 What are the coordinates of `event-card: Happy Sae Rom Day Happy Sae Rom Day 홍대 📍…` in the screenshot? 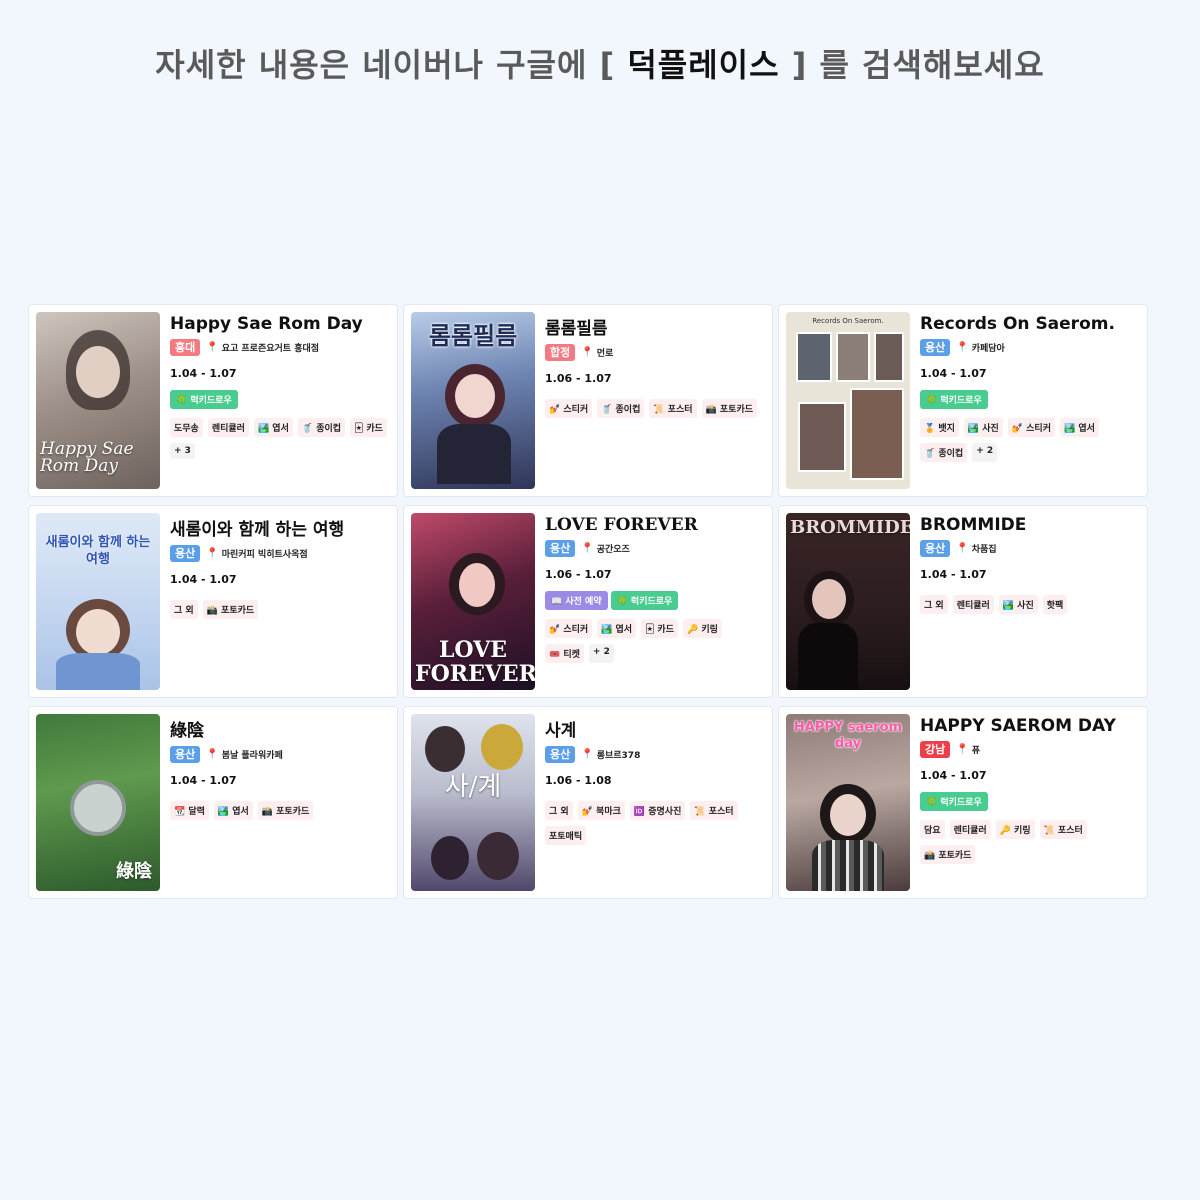 It's located at (213, 400).